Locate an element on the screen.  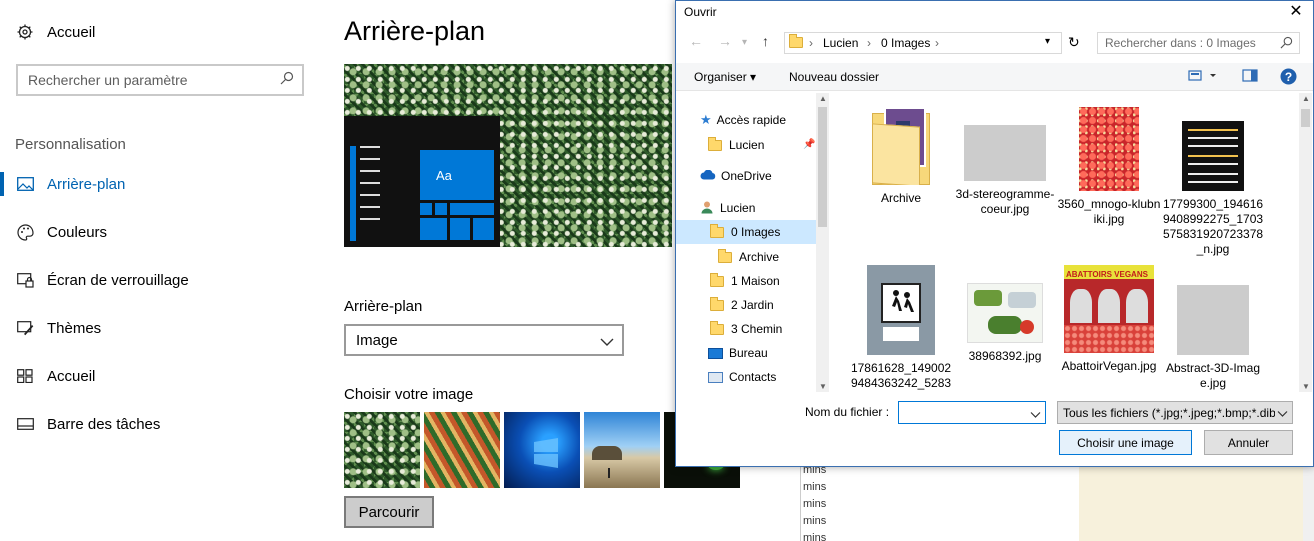
back-button: ← is located at coordinates (696, 41).